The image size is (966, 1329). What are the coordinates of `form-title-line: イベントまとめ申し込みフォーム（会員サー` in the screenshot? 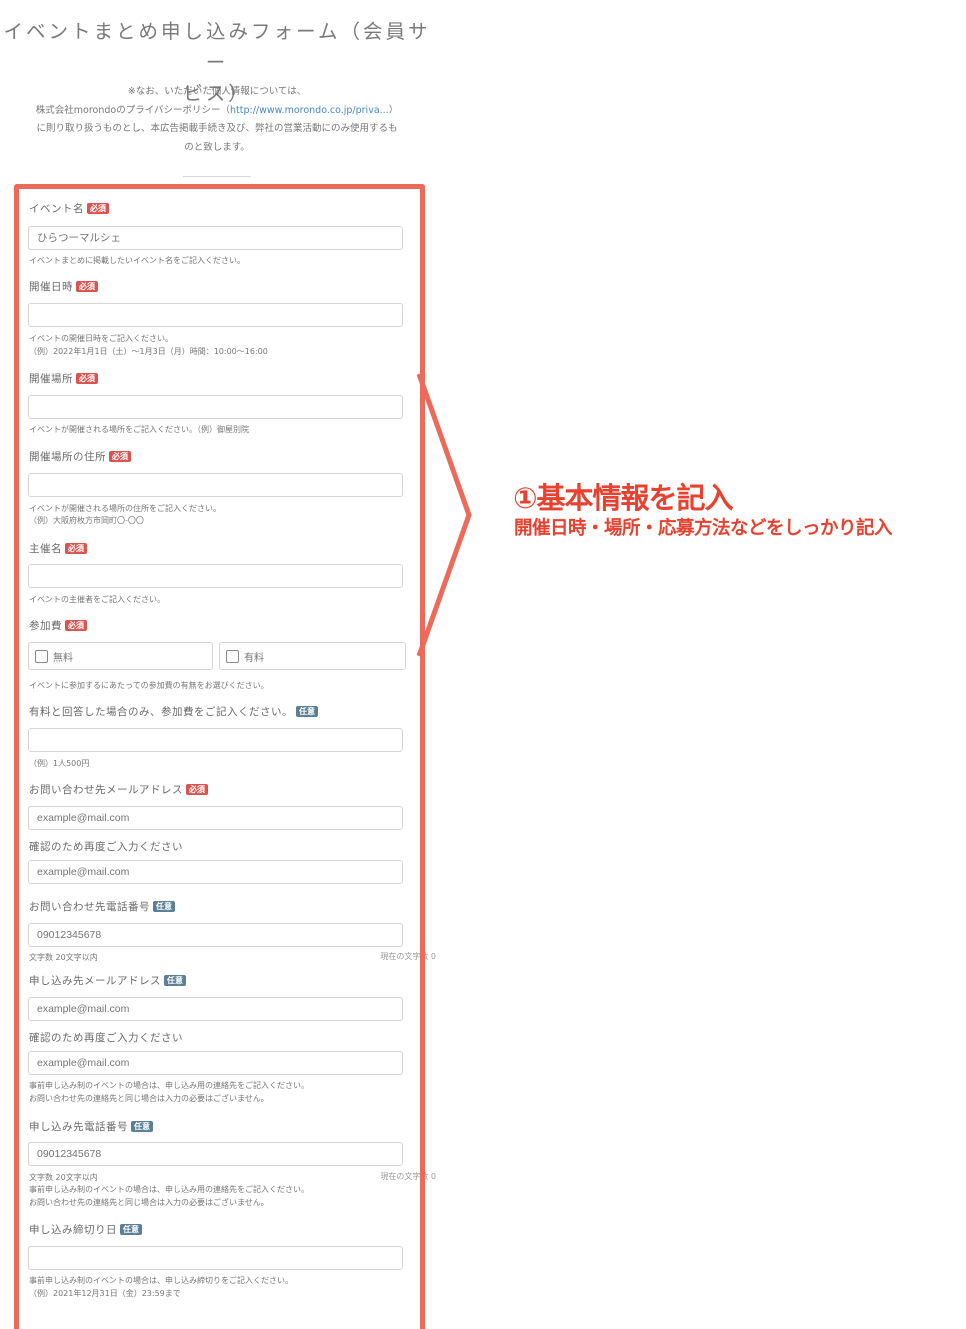 It's located at (217, 47).